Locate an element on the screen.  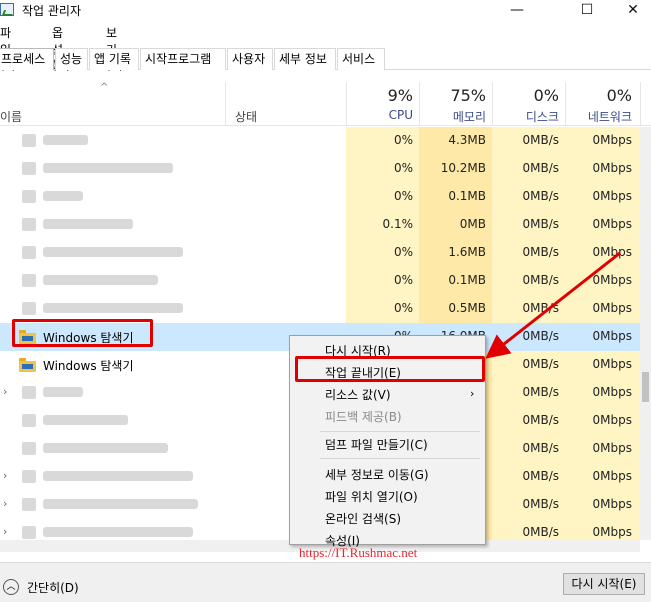
annotation-arrow-icon is located at coordinates (553, 305).